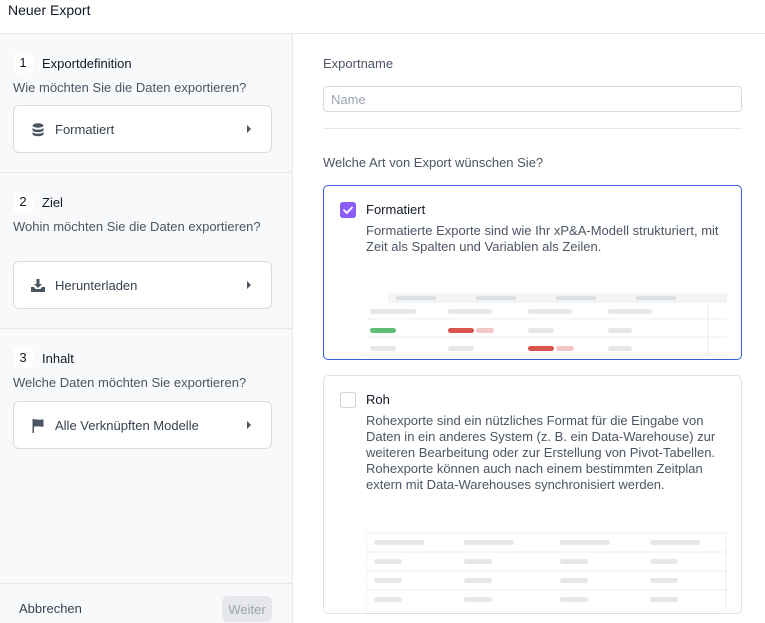 This screenshot has width=765, height=623. I want to click on step-question: Wohin möchten Sie die Daten exportieren?, so click(137, 226).